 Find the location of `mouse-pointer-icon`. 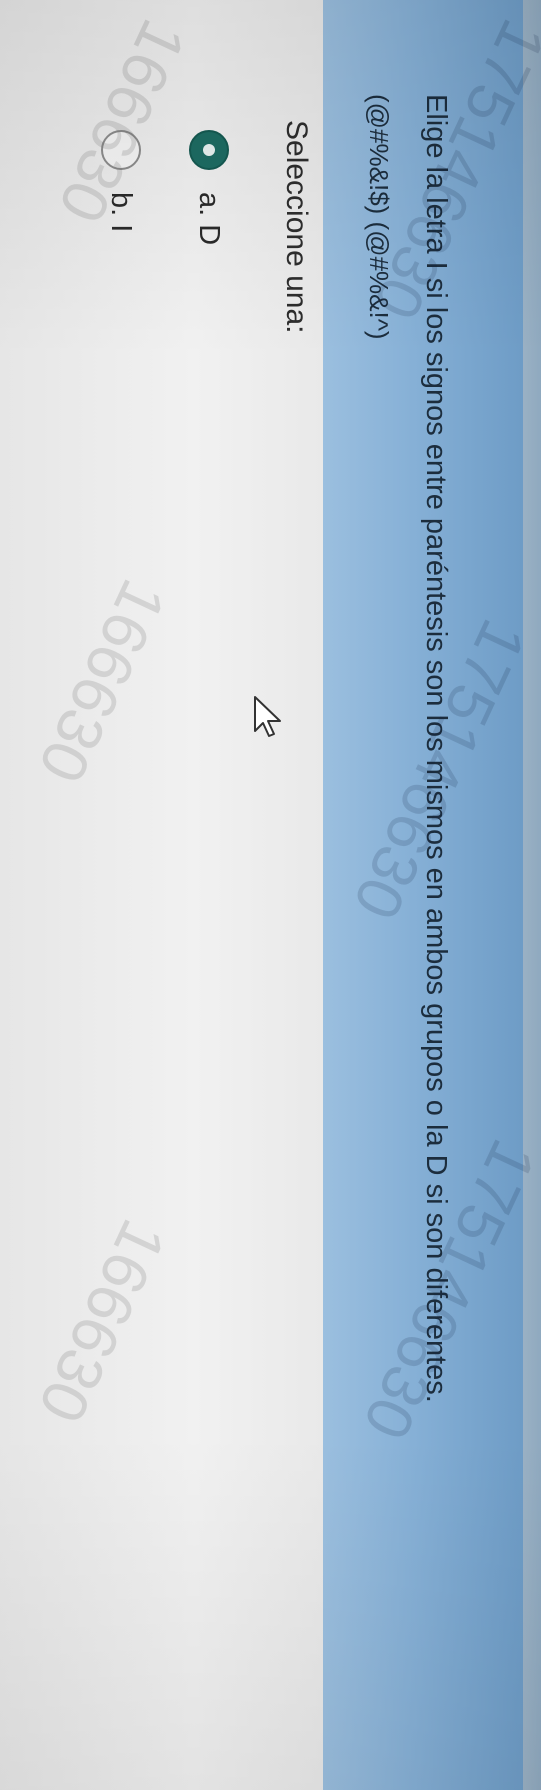

mouse-pointer-icon is located at coordinates (267, 716).